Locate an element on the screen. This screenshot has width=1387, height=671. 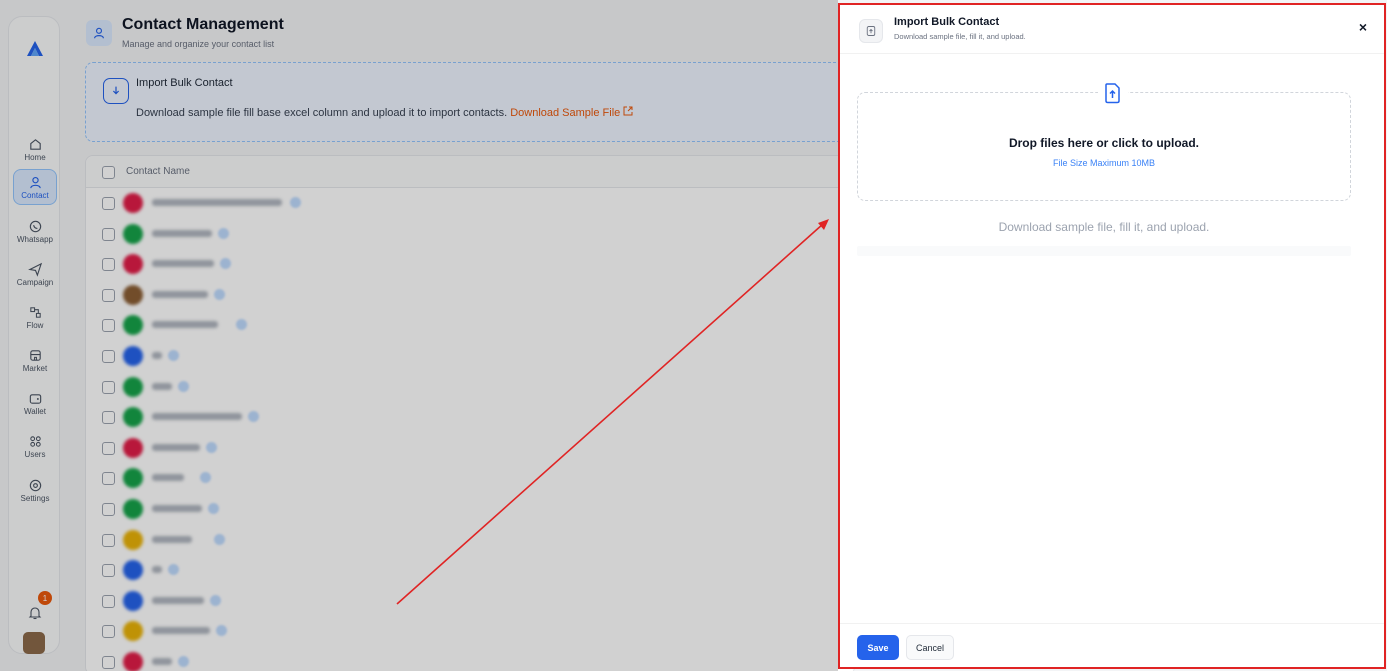
dropzone-title: Drop files here or click to upload. is located at coordinates (1104, 143).